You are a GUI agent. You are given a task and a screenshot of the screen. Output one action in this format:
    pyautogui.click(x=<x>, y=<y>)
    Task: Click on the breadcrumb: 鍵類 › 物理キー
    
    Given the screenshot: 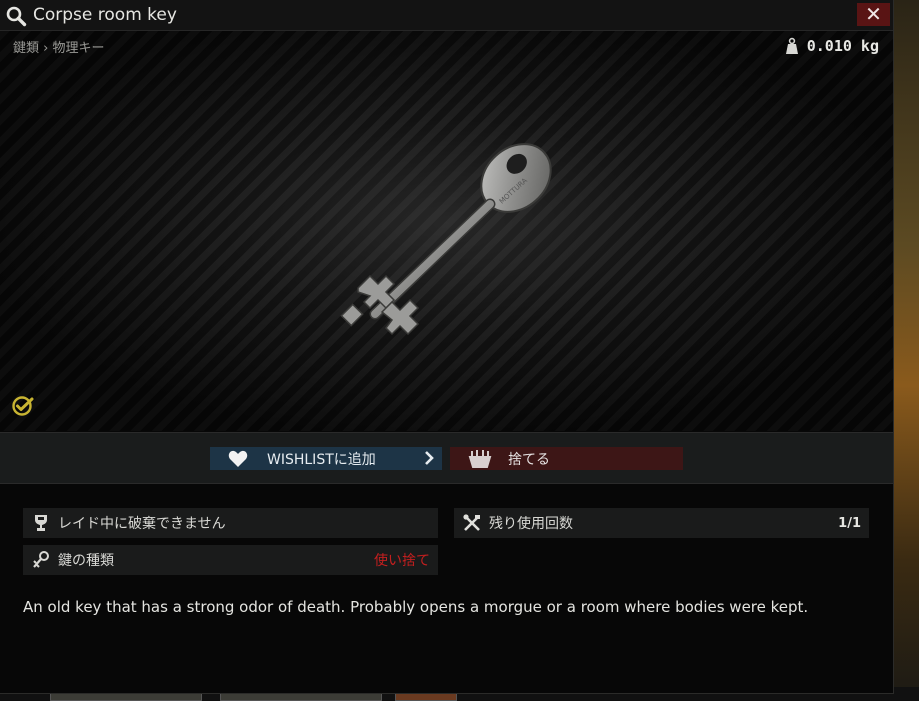 What is the action you would take?
    pyautogui.click(x=59, y=46)
    